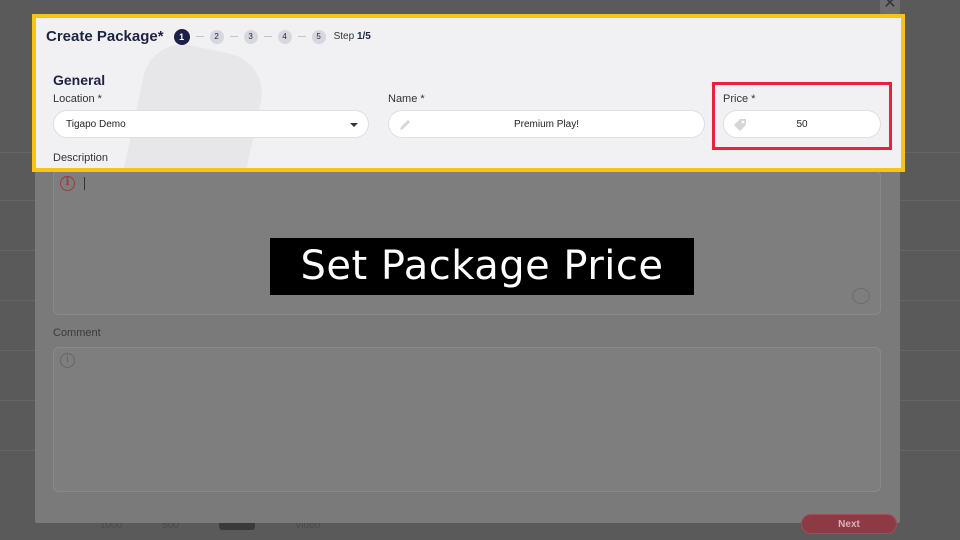 Image resolution: width=960 pixels, height=540 pixels. What do you see at coordinates (802, 116) in the screenshot?
I see `price-highlight-frame` at bounding box center [802, 116].